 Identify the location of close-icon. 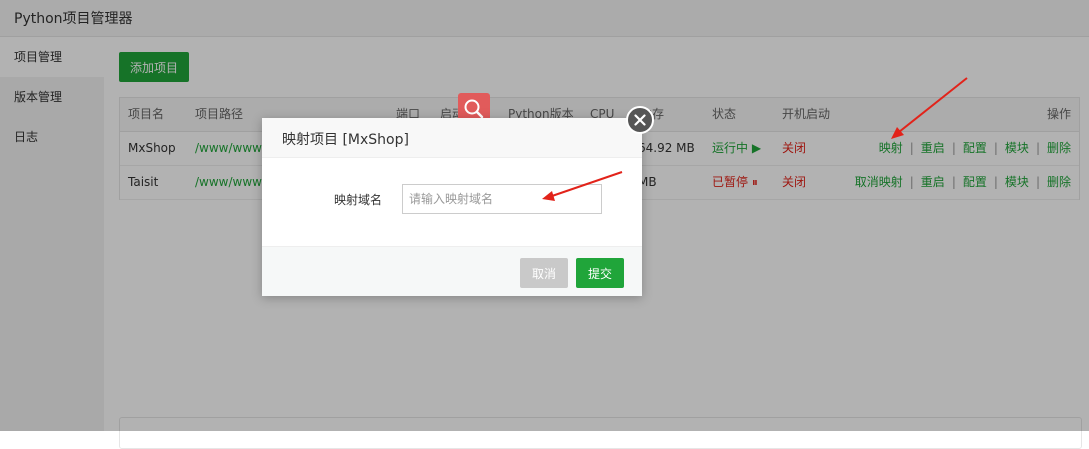
(640, 120).